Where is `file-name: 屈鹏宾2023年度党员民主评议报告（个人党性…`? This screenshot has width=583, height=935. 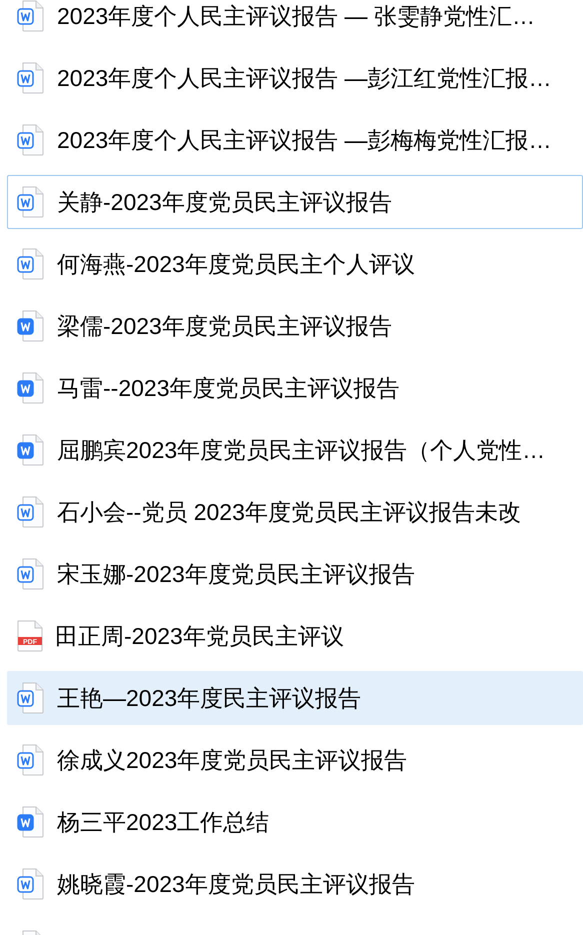 file-name: 屈鹏宾2023年度党员民主评议报告（个人党性… is located at coordinates (301, 450).